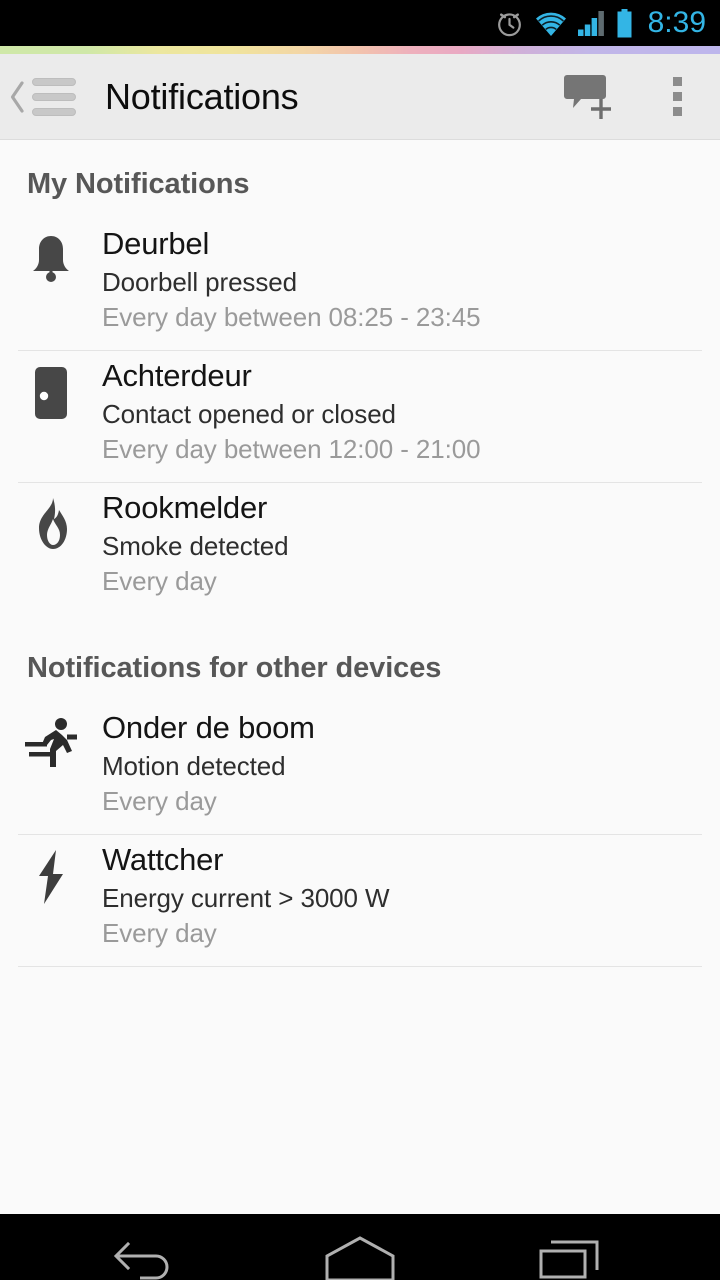 Image resolution: width=720 pixels, height=1280 pixels. What do you see at coordinates (360, 1258) in the screenshot?
I see `home-icon` at bounding box center [360, 1258].